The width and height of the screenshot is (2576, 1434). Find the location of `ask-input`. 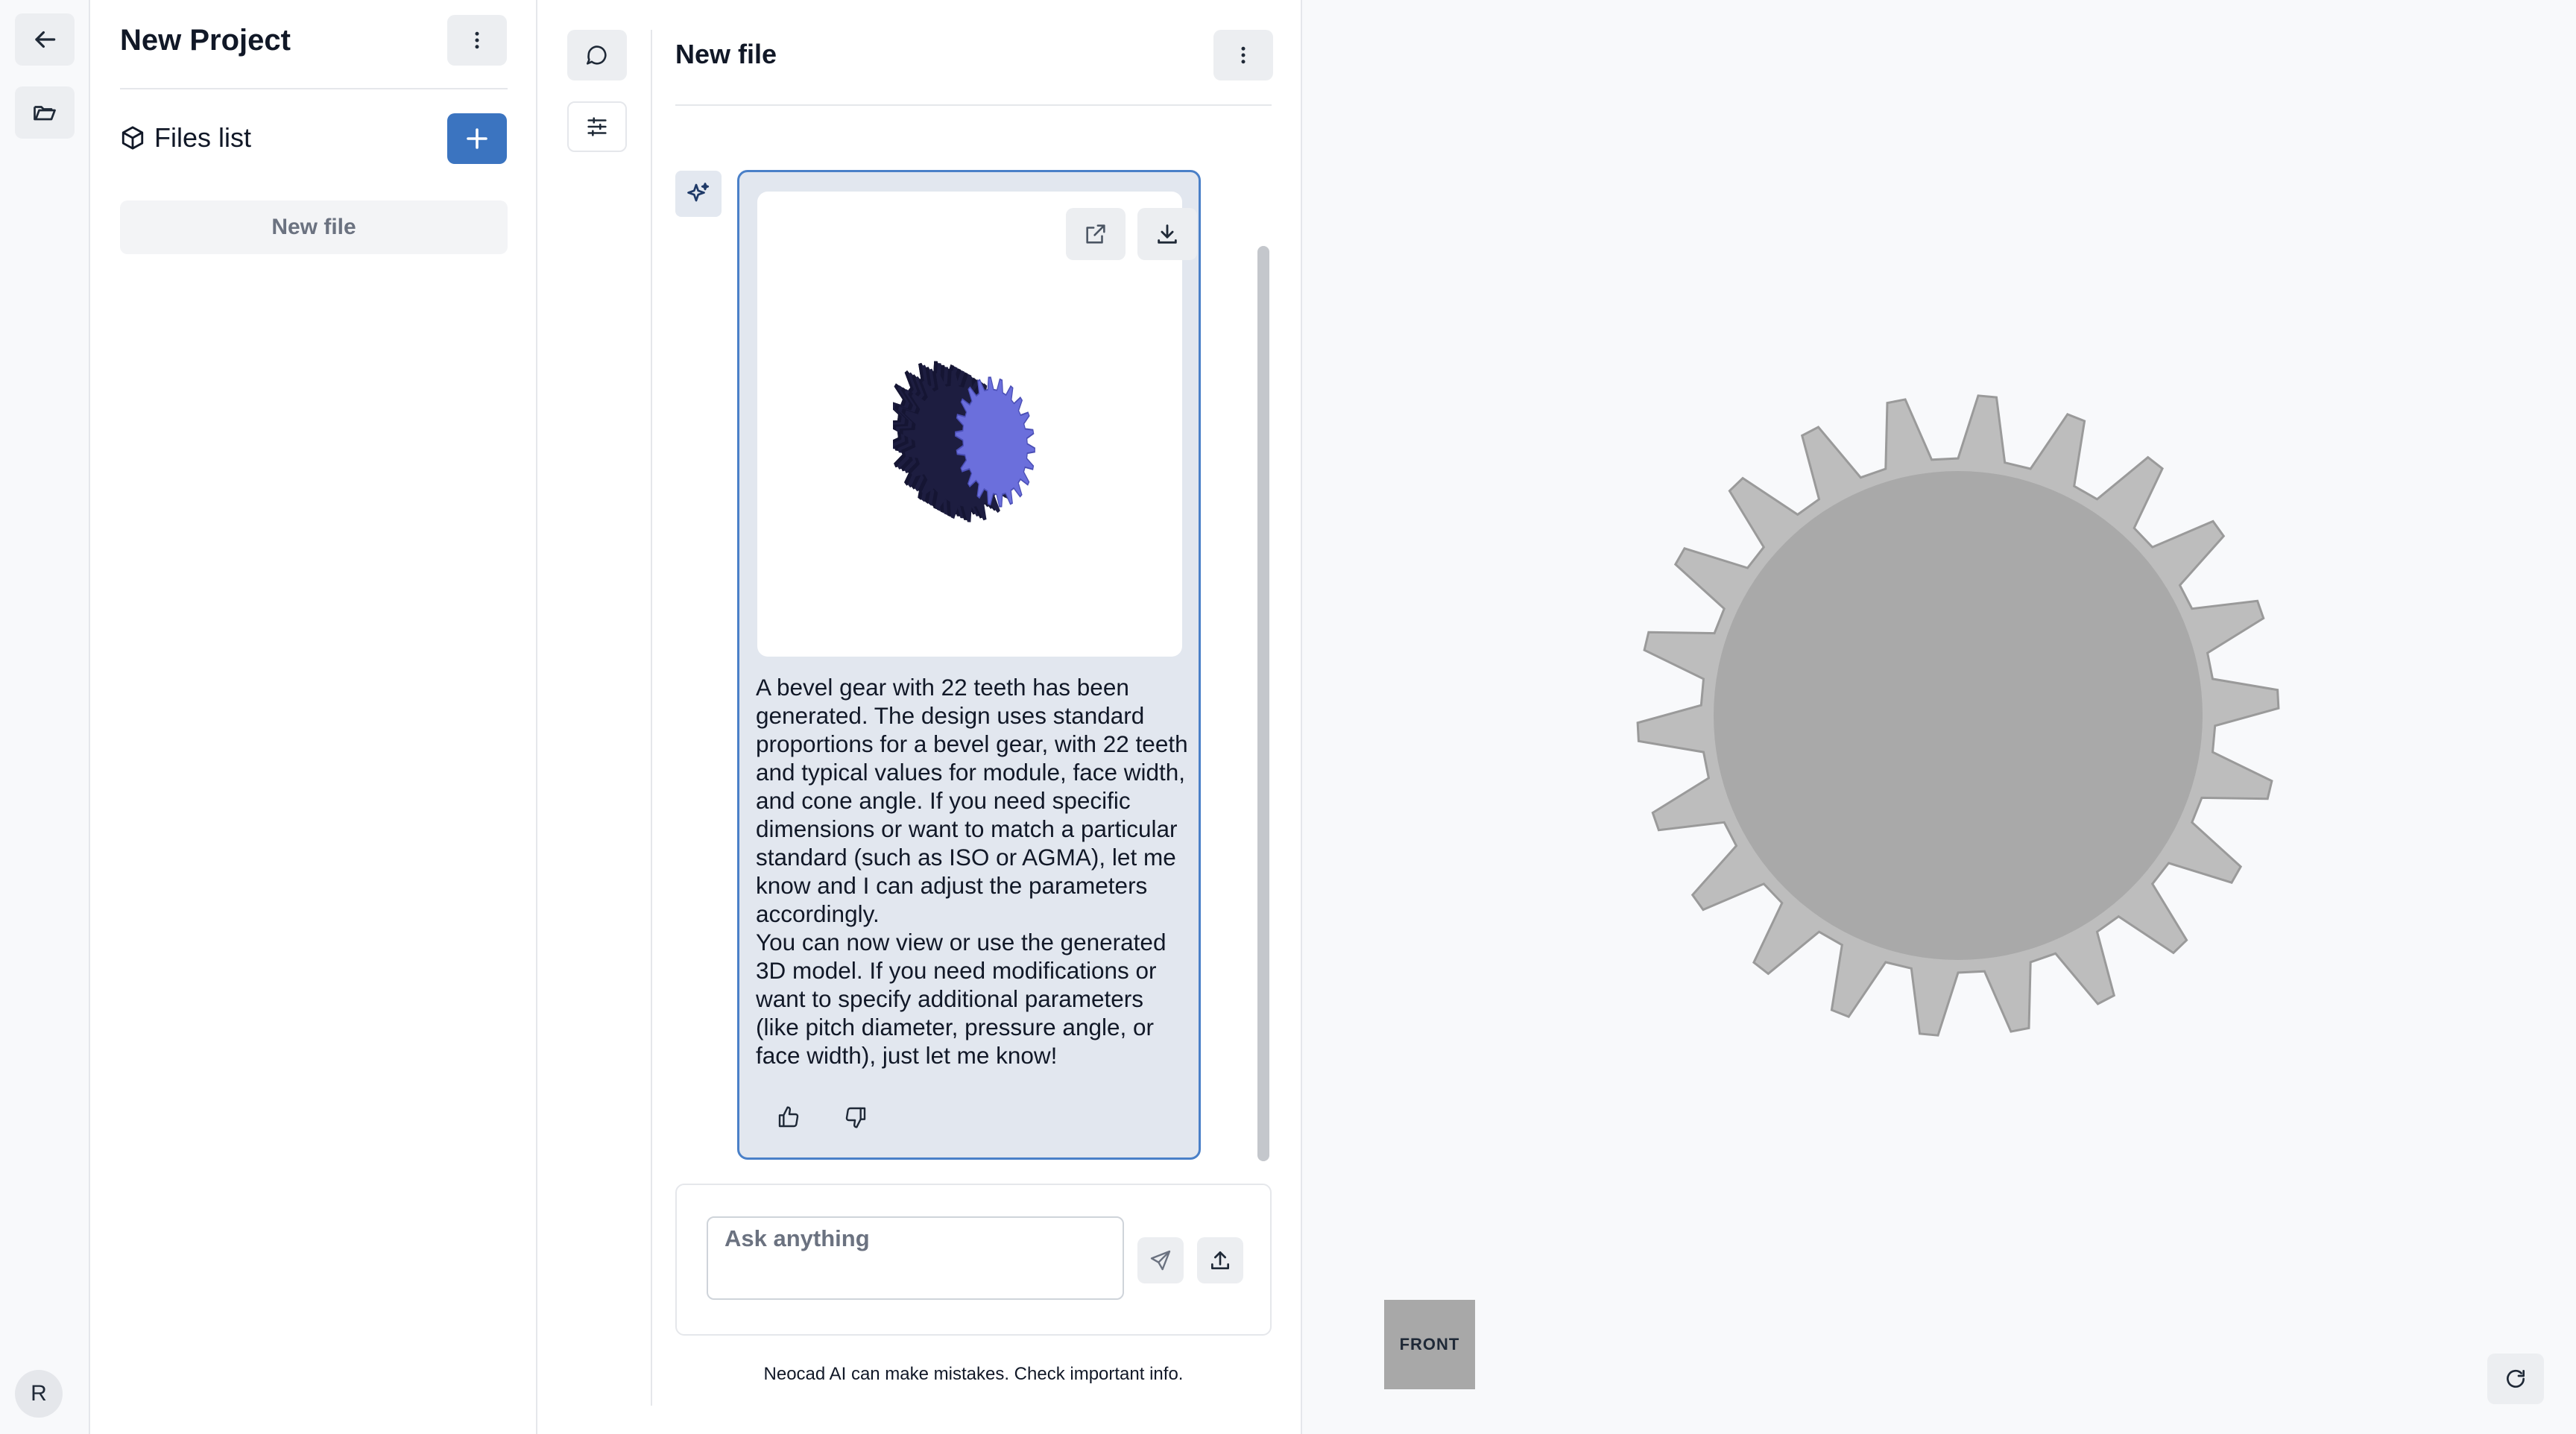

ask-input is located at coordinates (916, 1258).